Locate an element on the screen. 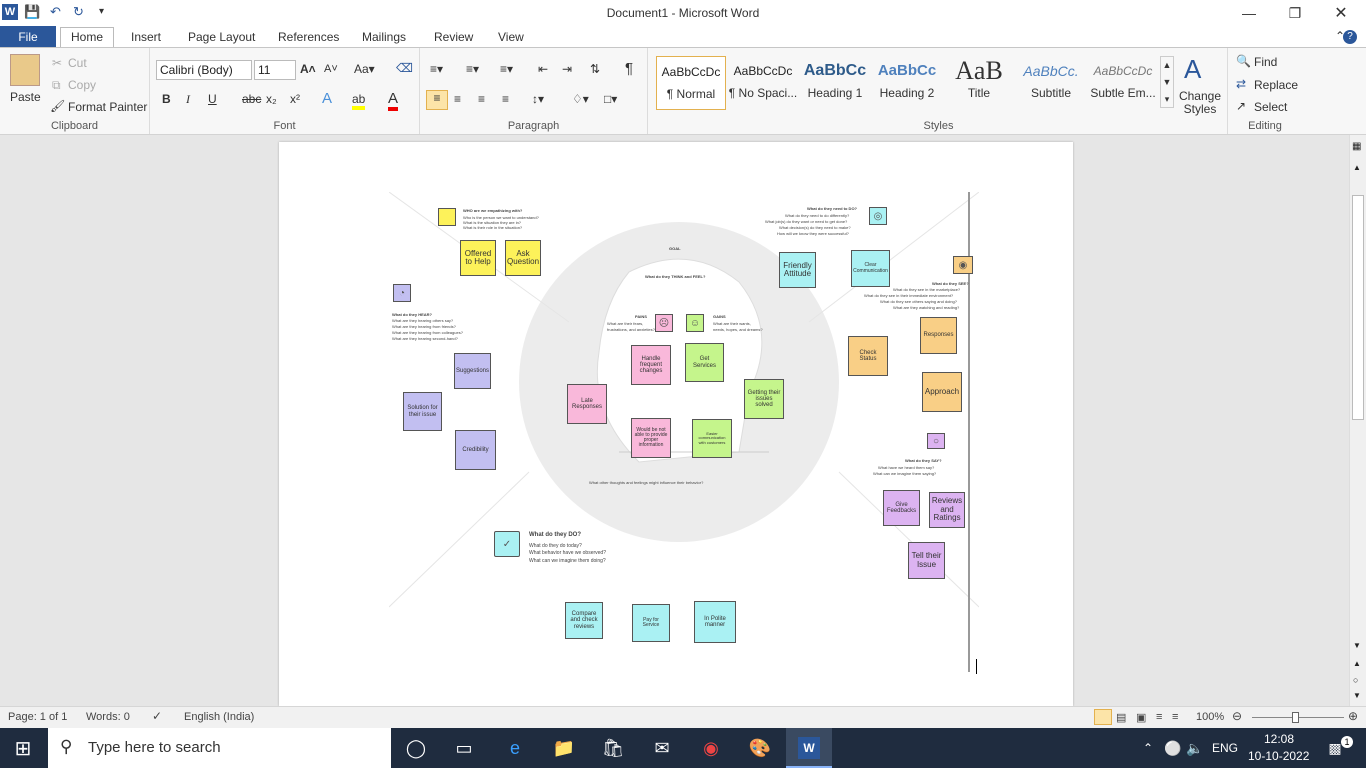  format-painter-icon: 🖌 is located at coordinates (57, 106).